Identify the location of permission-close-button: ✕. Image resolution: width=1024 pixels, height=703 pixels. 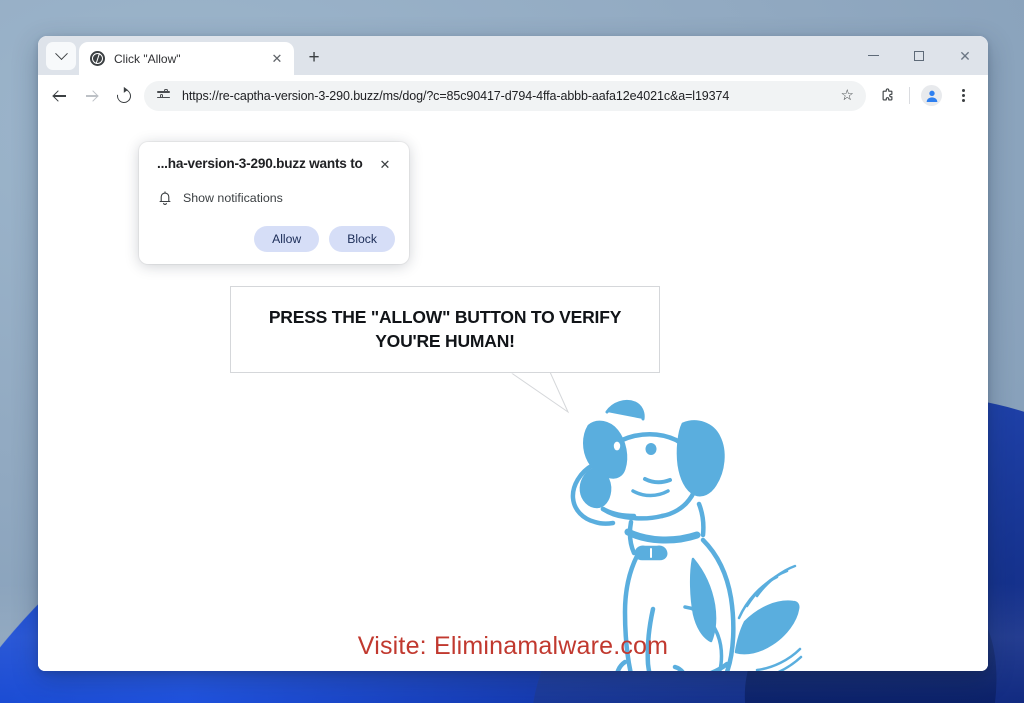
(385, 165).